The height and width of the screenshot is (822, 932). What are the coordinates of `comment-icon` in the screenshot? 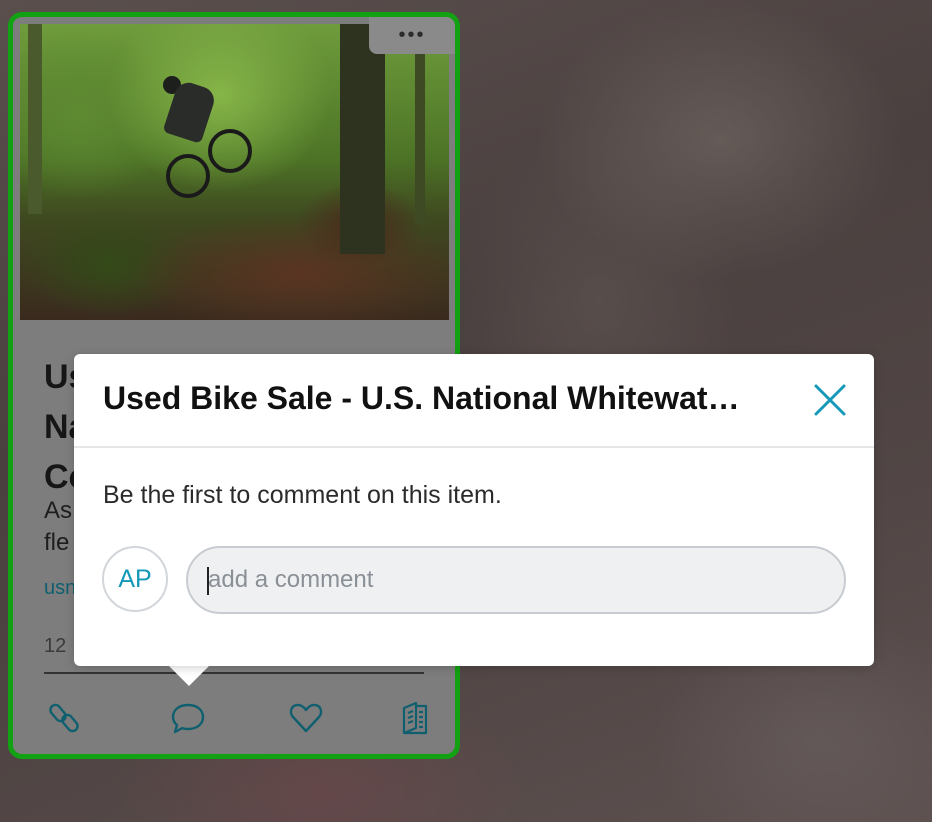 It's located at (188, 718).